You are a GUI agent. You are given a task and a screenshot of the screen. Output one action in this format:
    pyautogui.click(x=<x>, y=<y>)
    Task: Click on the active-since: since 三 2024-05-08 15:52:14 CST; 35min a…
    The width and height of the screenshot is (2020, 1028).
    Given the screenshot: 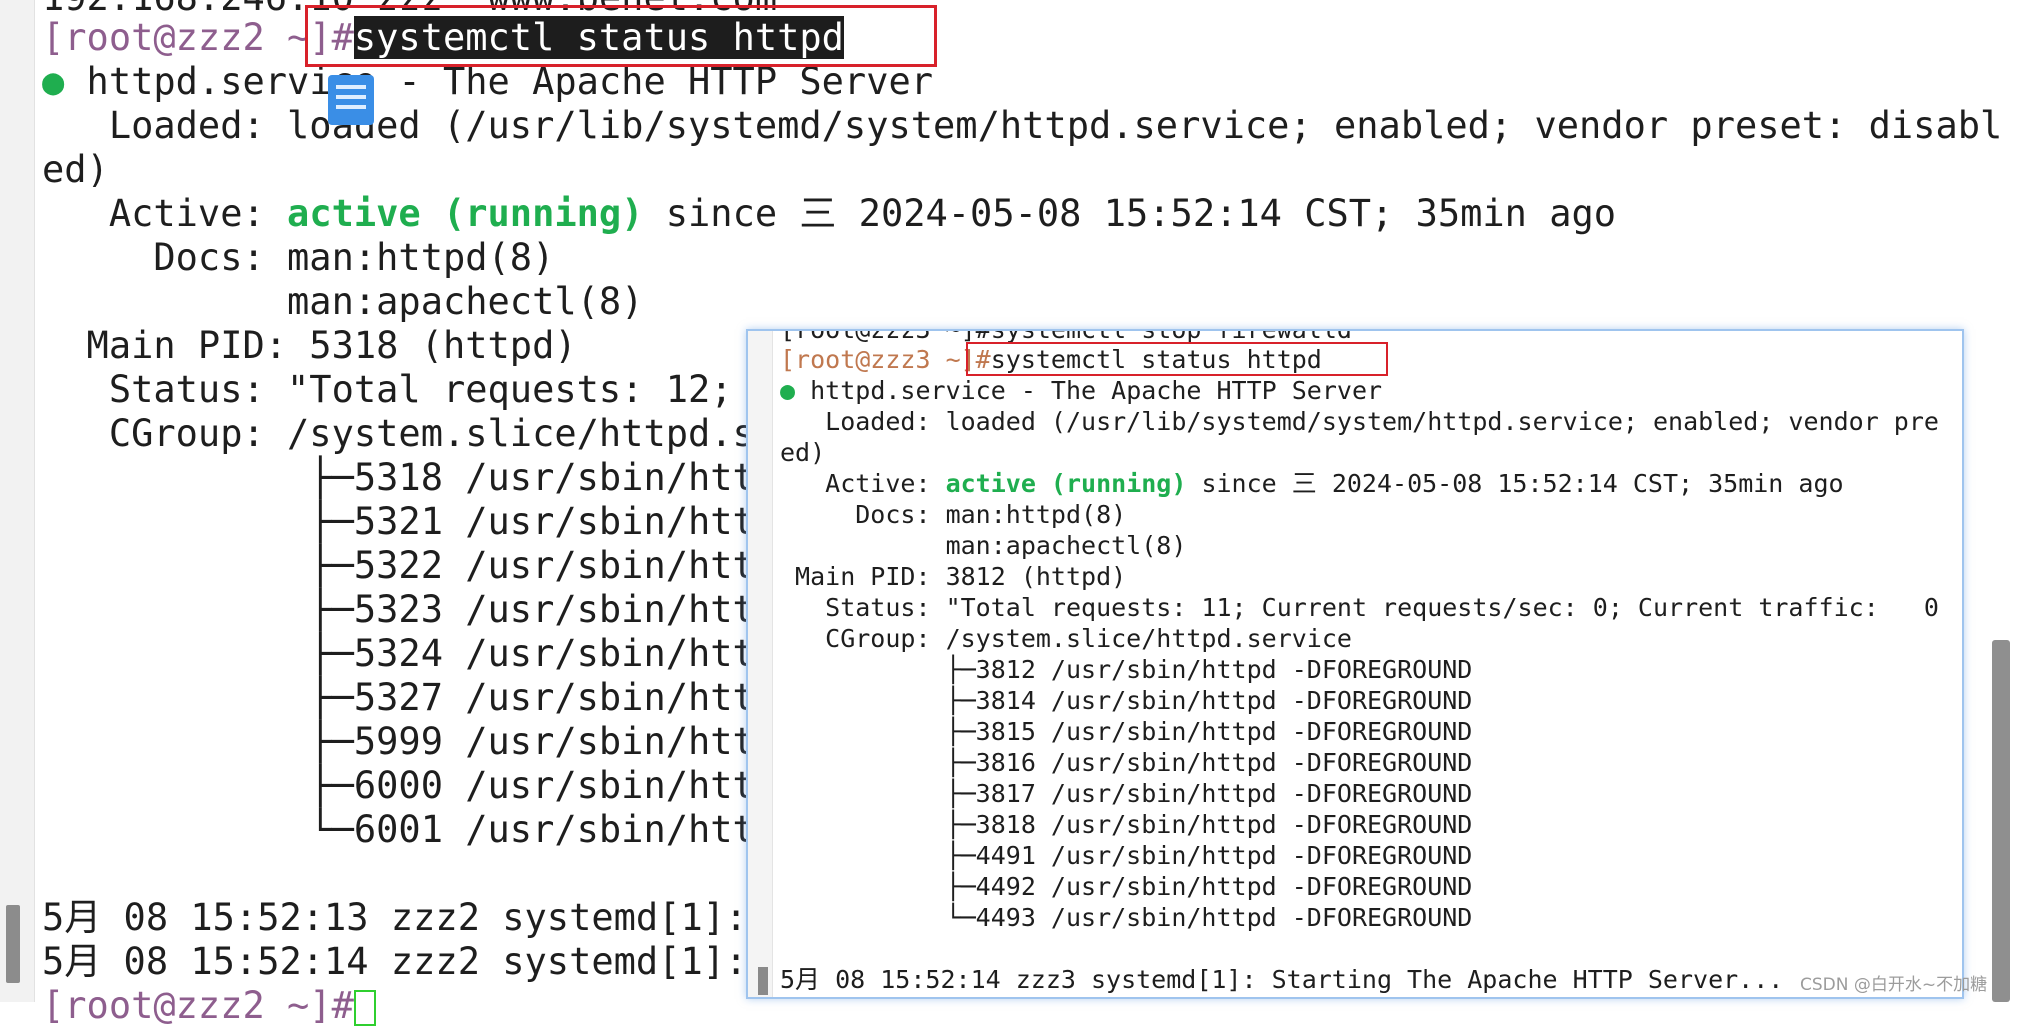 What is the action you would take?
    pyautogui.click(x=1130, y=213)
    